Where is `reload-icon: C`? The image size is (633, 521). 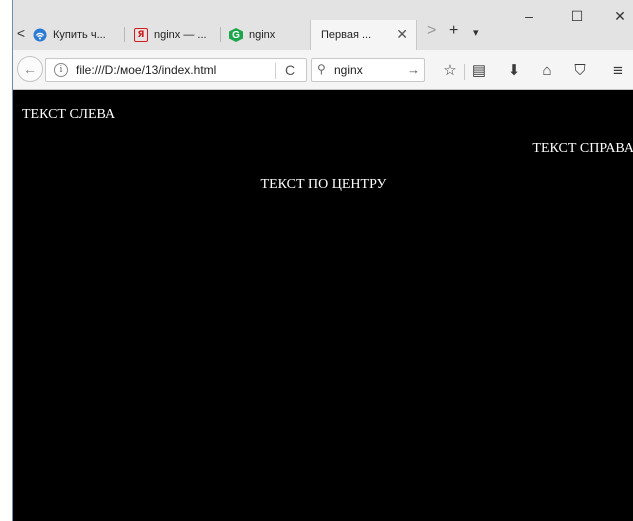 reload-icon: C is located at coordinates (290, 70).